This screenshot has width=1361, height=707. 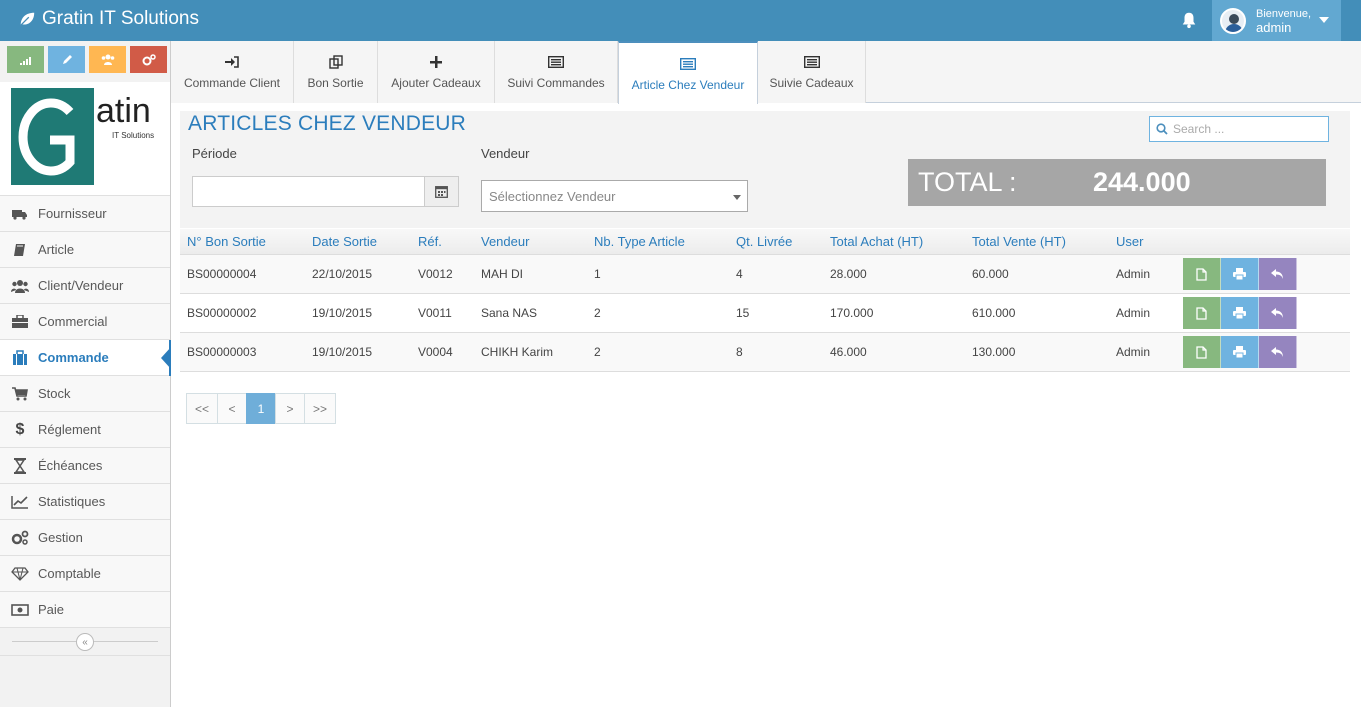 I want to click on sidebar-item-paie: Paie, so click(x=85, y=610).